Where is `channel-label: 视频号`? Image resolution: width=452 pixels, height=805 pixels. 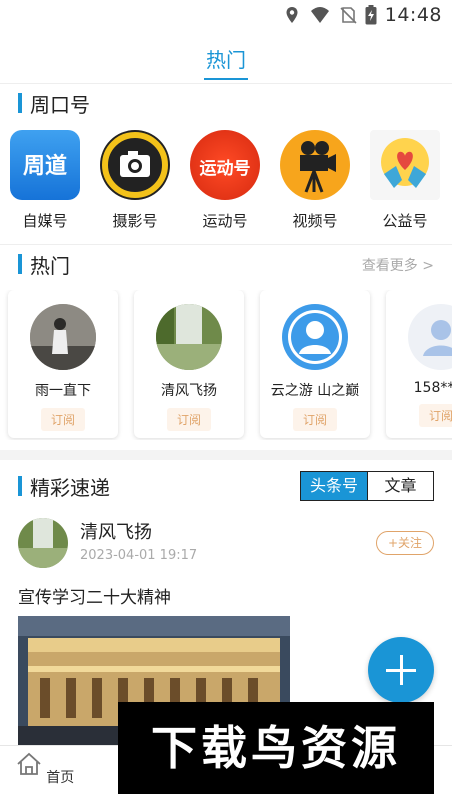
channel-label: 视频号 is located at coordinates (315, 221).